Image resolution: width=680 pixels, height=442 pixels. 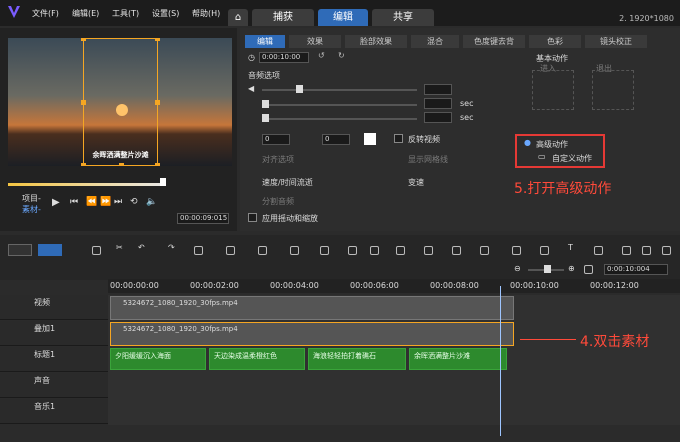 I want to click on storyboard-view-button, so click(x=20, y=250).